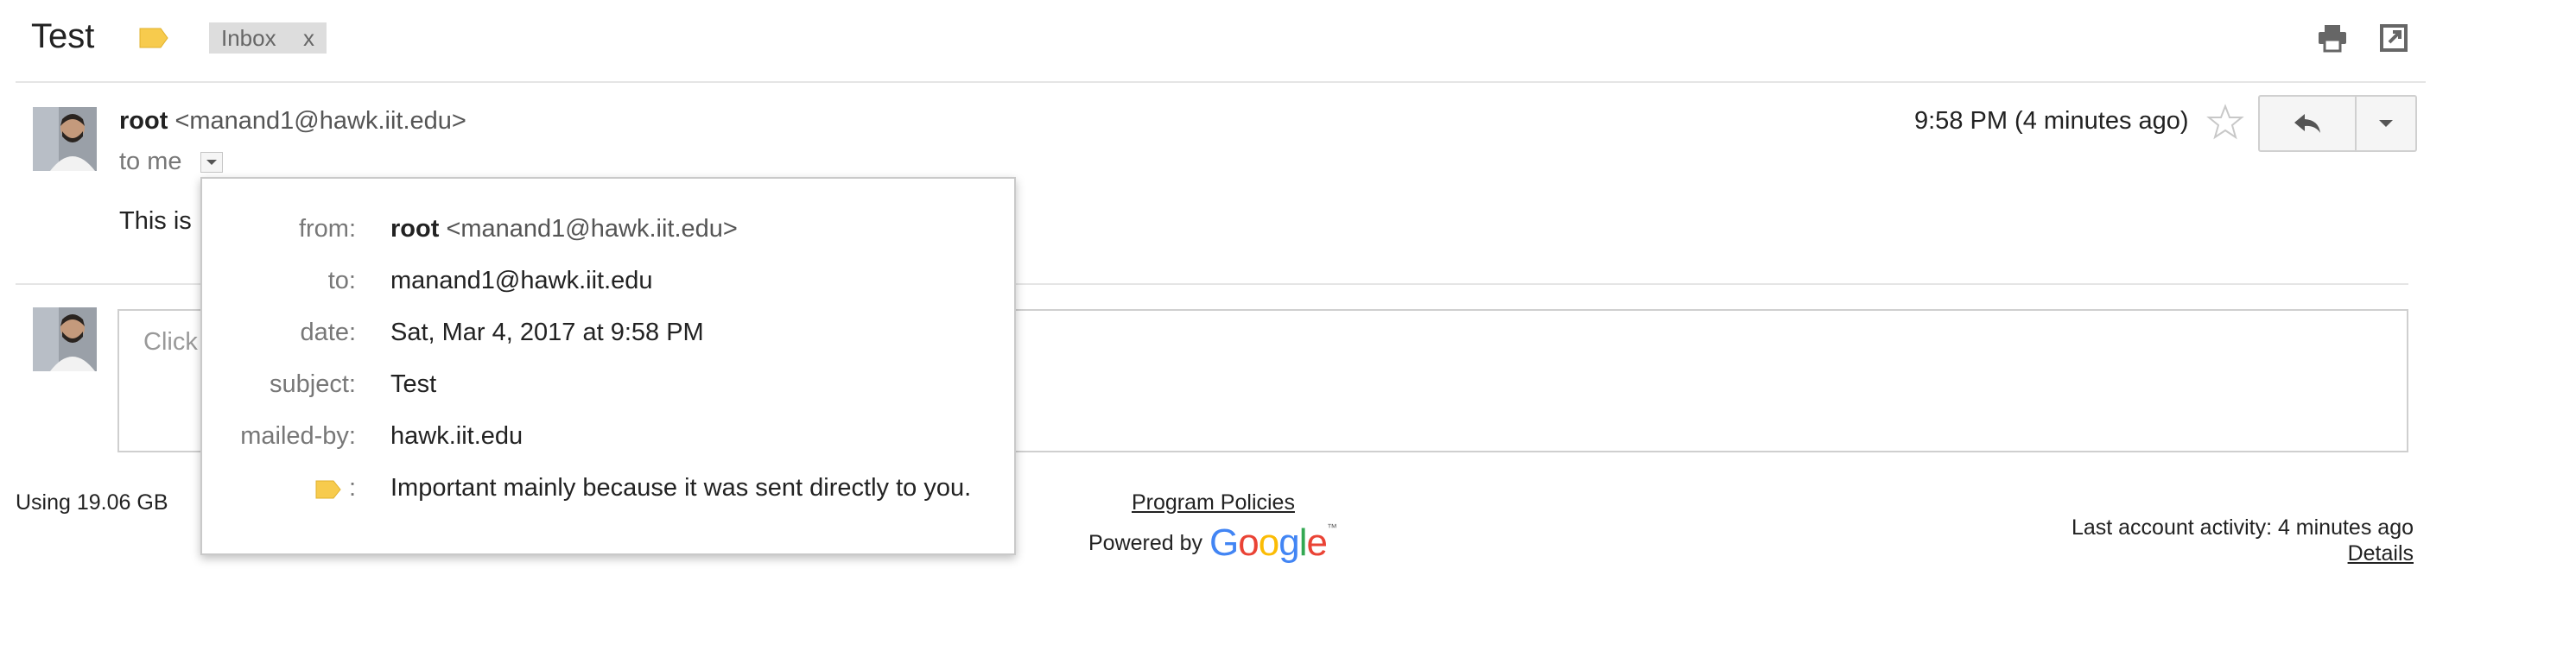 Image resolution: width=2576 pixels, height=670 pixels. I want to click on mailed-by-value: hawk.iit.edu, so click(456, 436).